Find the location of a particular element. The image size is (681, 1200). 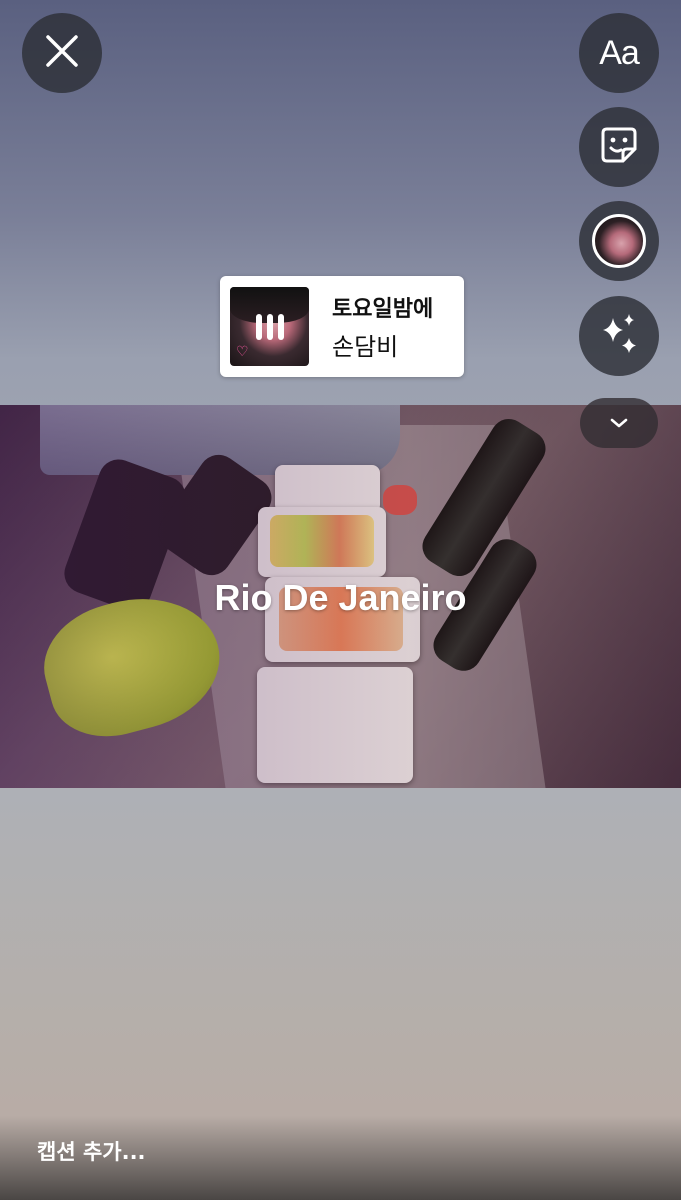

album-cover: ♡ is located at coordinates (269, 326).